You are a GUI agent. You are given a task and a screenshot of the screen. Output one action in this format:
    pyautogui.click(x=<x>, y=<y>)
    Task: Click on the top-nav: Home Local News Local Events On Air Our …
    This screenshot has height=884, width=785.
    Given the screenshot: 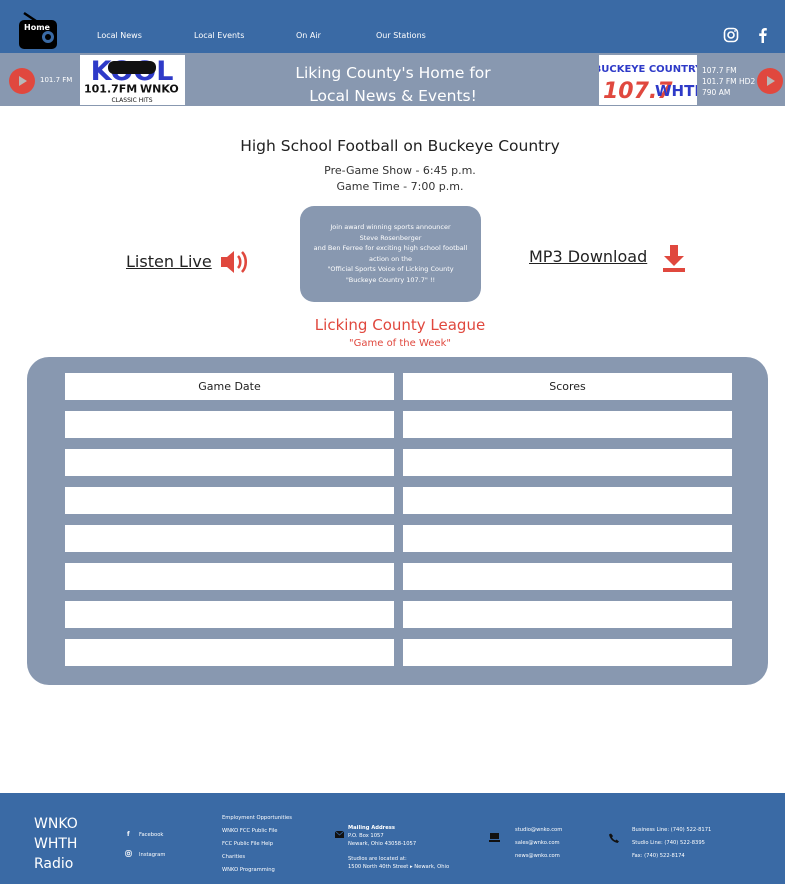 What is the action you would take?
    pyautogui.click(x=392, y=26)
    